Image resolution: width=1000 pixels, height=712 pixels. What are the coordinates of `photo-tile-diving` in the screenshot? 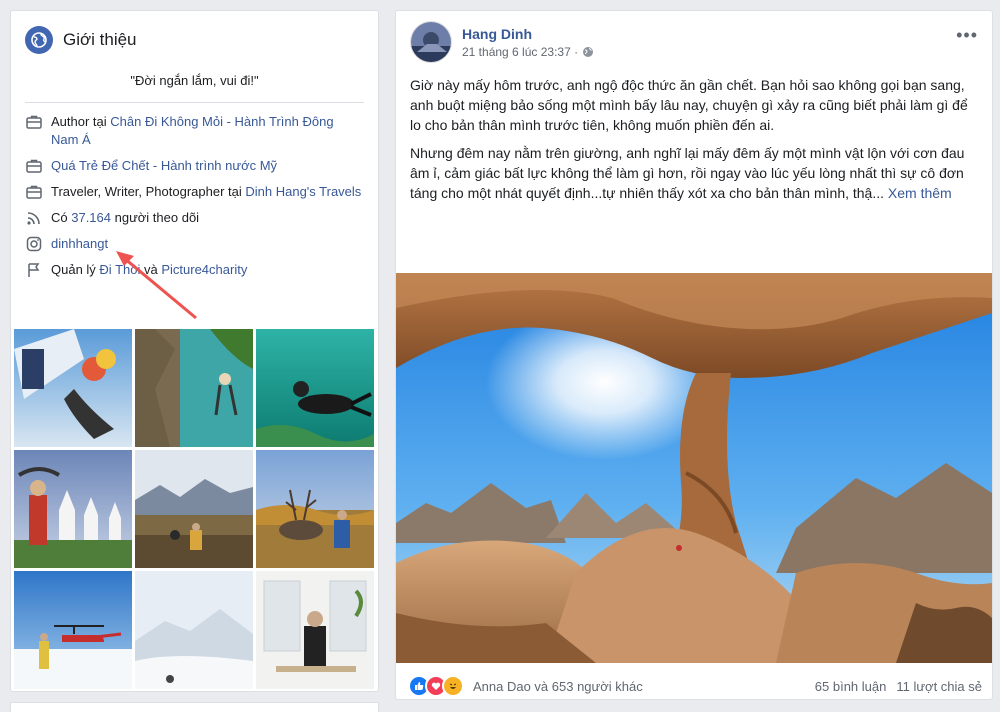 It's located at (315, 388).